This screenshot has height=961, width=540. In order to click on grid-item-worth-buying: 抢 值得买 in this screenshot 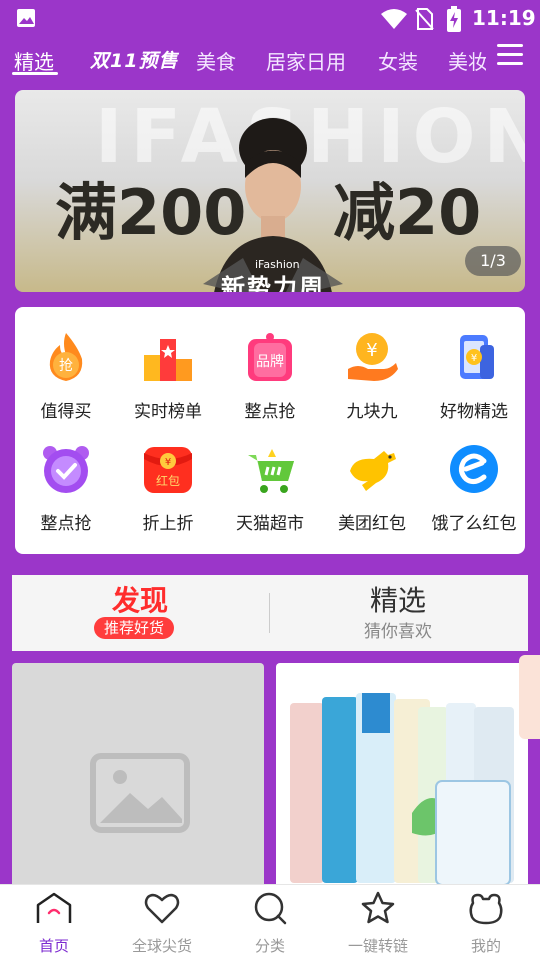, I will do `click(66, 375)`.